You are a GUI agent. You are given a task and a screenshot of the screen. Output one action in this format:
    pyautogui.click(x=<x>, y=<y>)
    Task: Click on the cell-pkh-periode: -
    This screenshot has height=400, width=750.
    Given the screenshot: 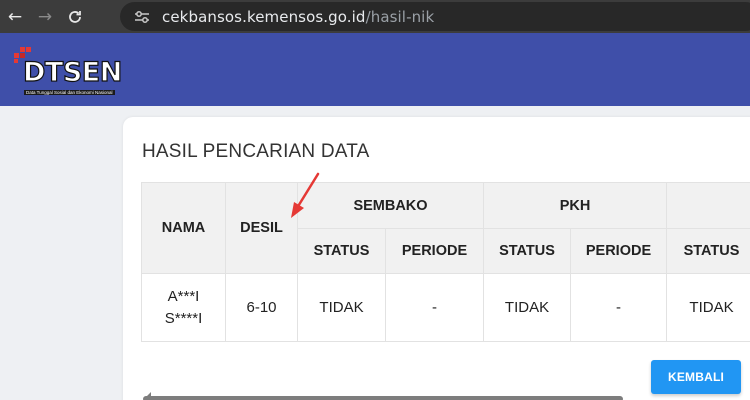 What is the action you would take?
    pyautogui.click(x=618, y=307)
    